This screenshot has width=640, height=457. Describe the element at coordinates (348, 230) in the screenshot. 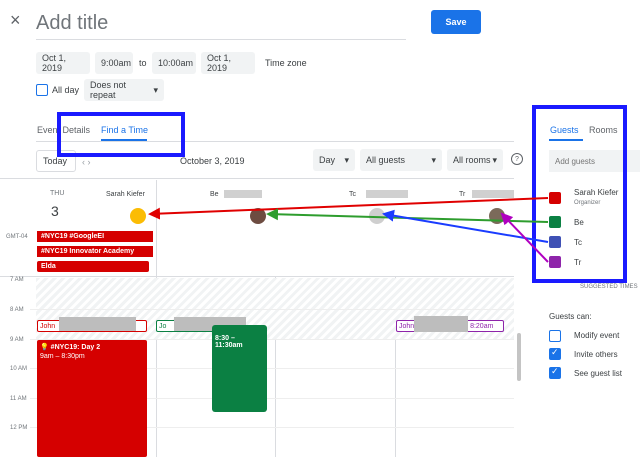

I see `annotation-arrows` at that location.